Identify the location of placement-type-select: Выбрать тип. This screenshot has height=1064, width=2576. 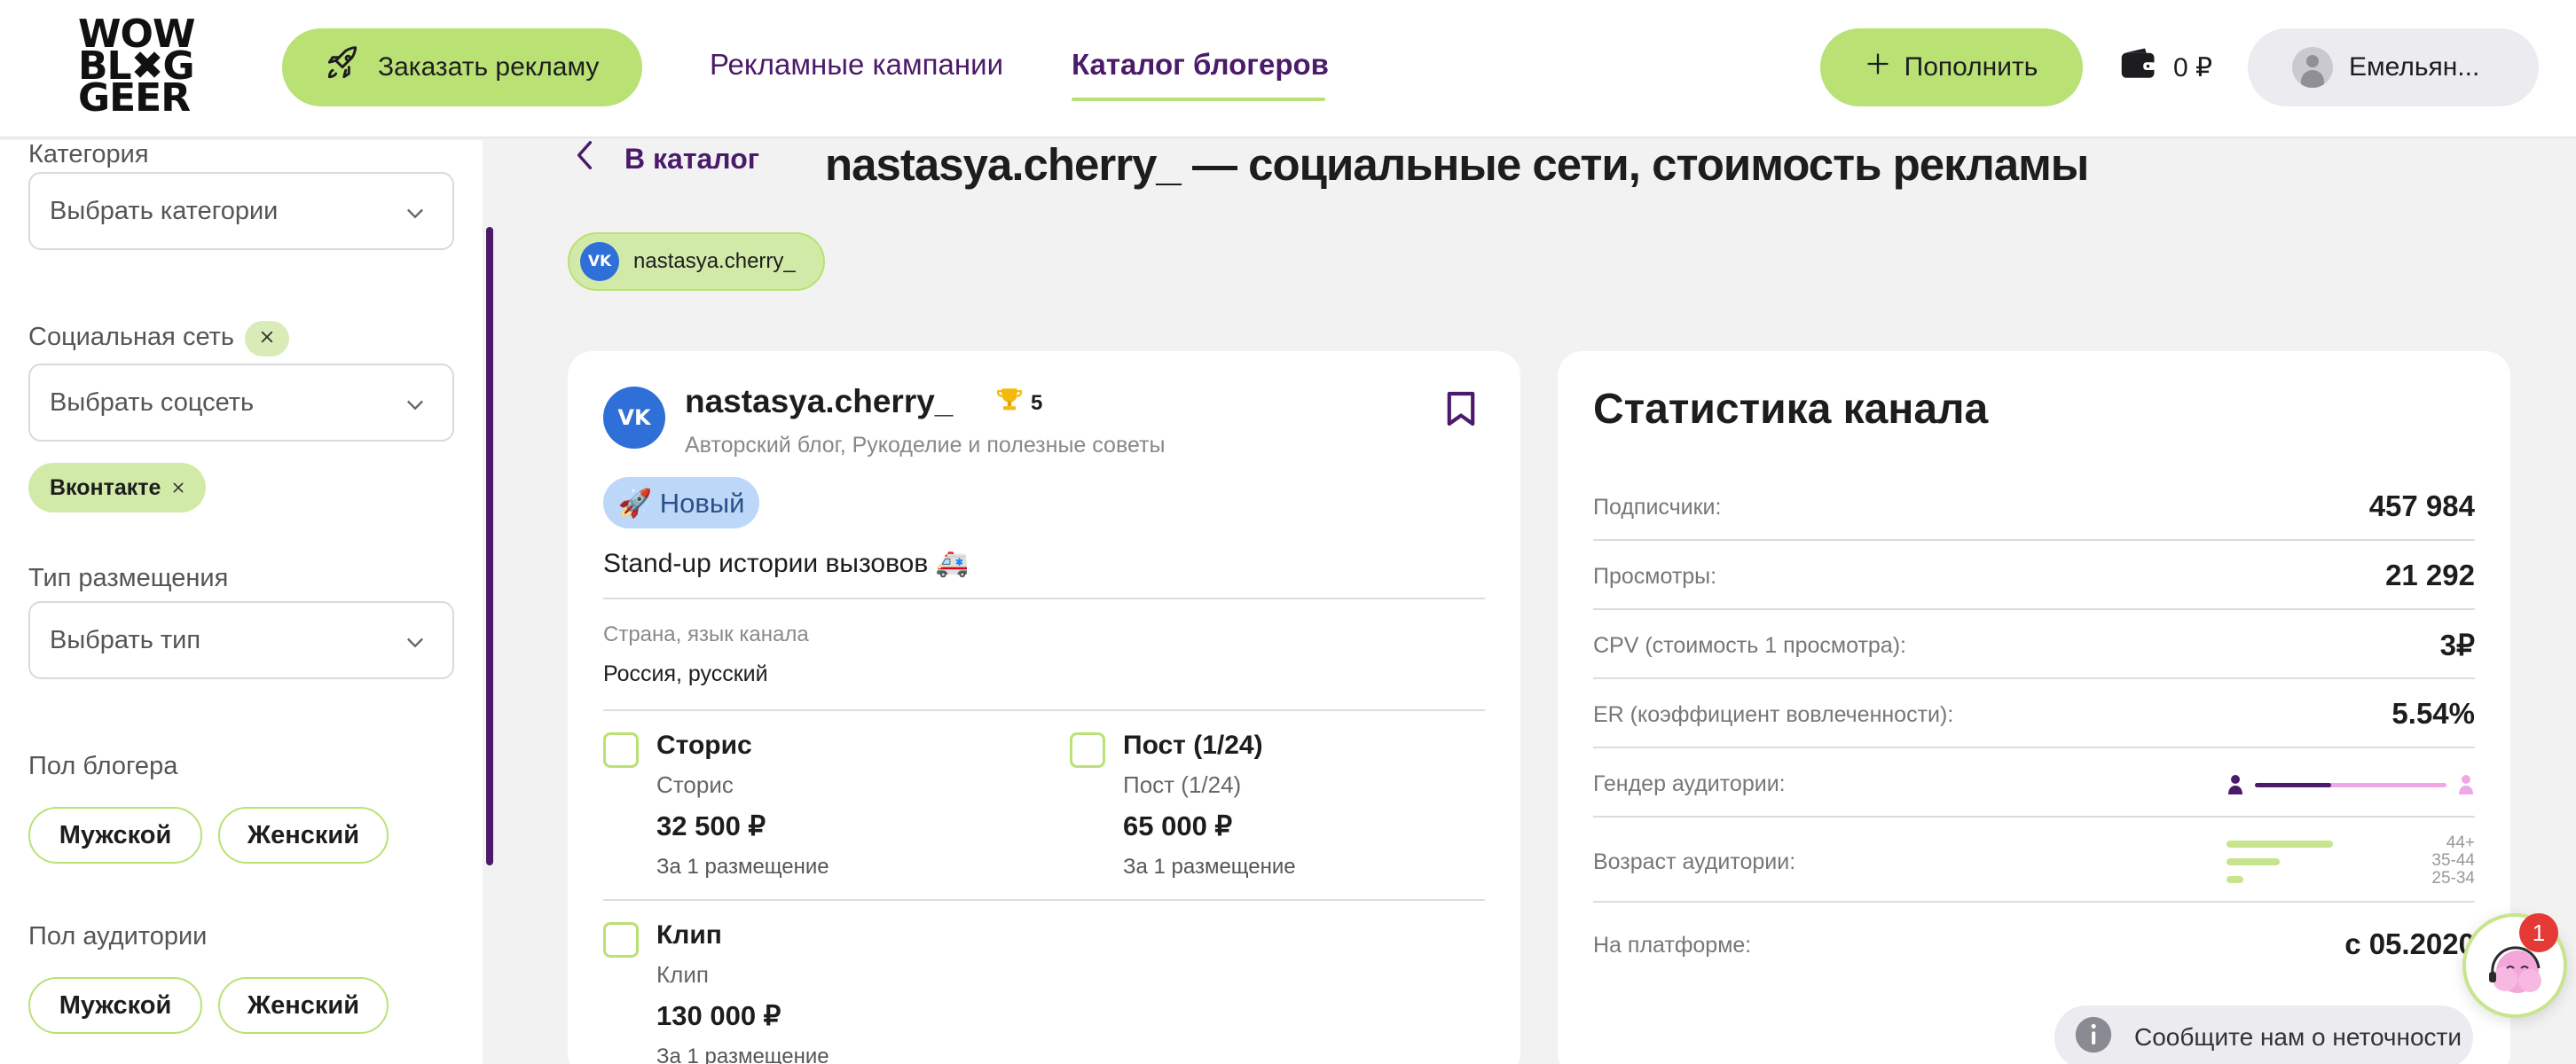
(241, 640).